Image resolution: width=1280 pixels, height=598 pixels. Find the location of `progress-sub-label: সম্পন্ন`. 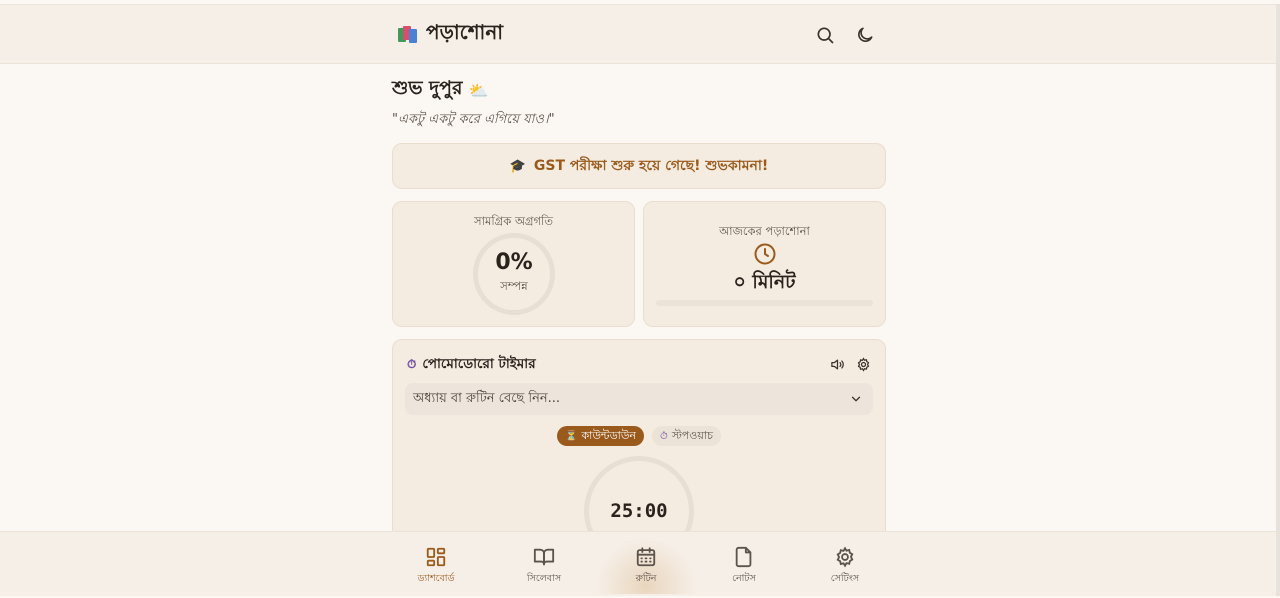

progress-sub-label: সম্পন্ন is located at coordinates (514, 285).